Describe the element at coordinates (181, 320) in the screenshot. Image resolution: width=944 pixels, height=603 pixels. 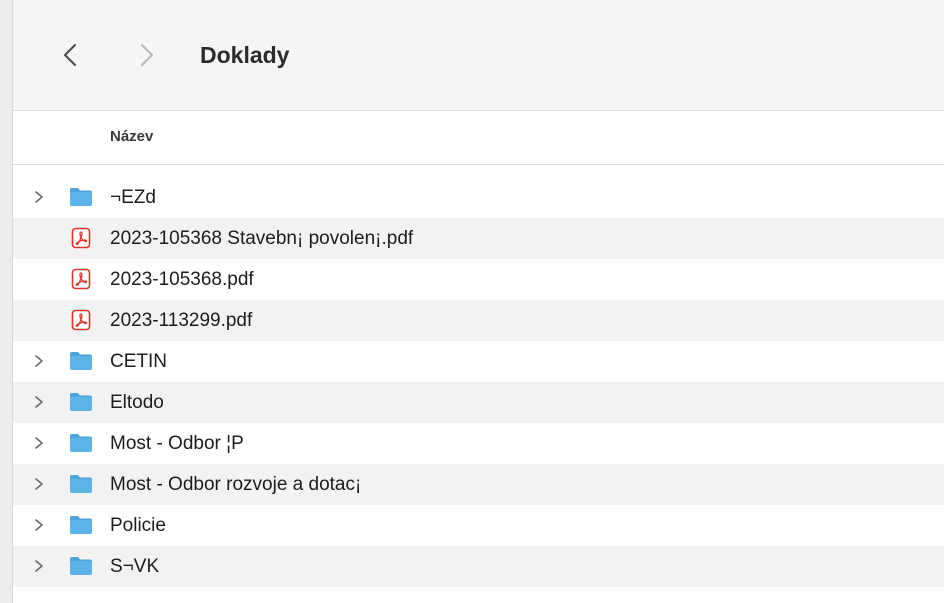
I see `item-name: 2023-113299.pdf` at that location.